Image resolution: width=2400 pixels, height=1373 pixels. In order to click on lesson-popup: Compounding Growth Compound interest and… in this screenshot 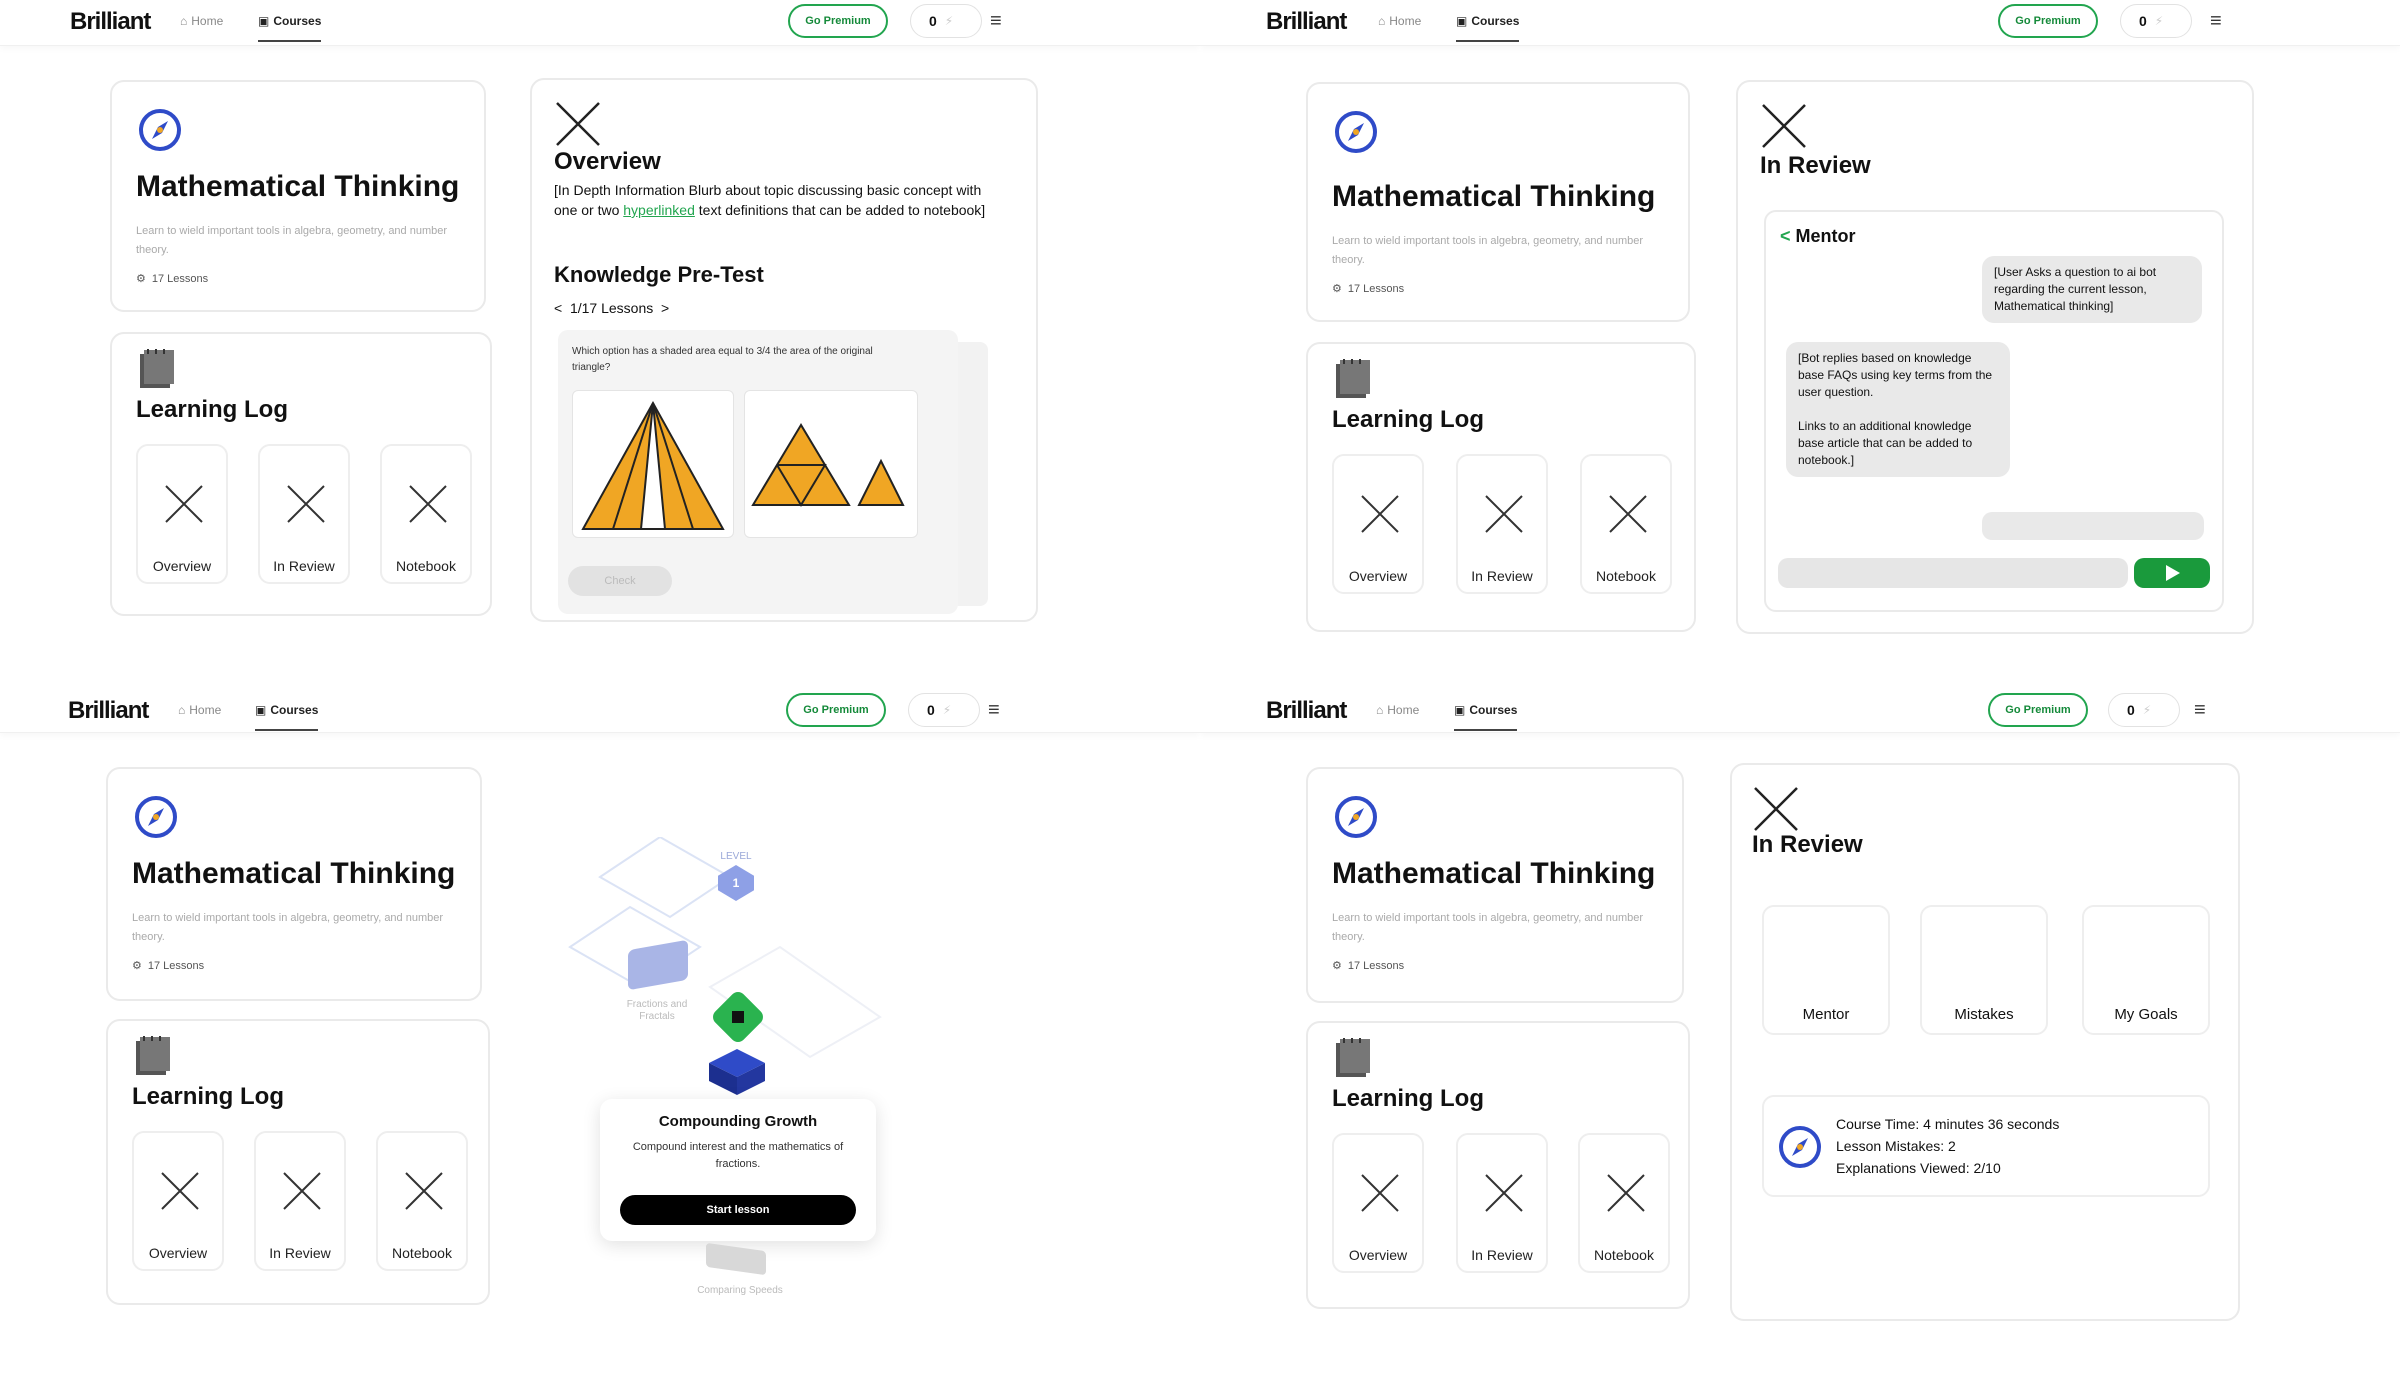, I will do `click(738, 1170)`.